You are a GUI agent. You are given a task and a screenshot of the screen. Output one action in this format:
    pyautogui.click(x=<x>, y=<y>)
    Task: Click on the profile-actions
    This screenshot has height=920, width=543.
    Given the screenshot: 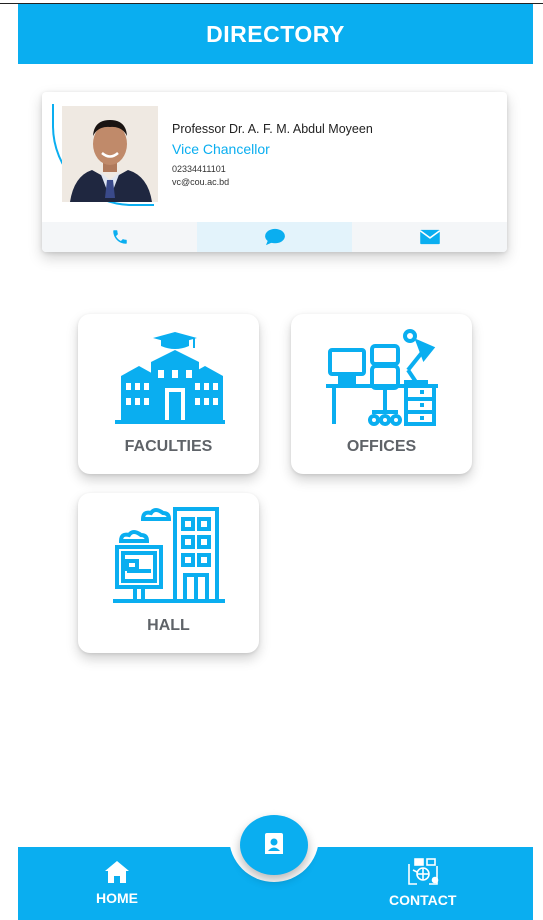 What is the action you would take?
    pyautogui.click(x=274, y=237)
    